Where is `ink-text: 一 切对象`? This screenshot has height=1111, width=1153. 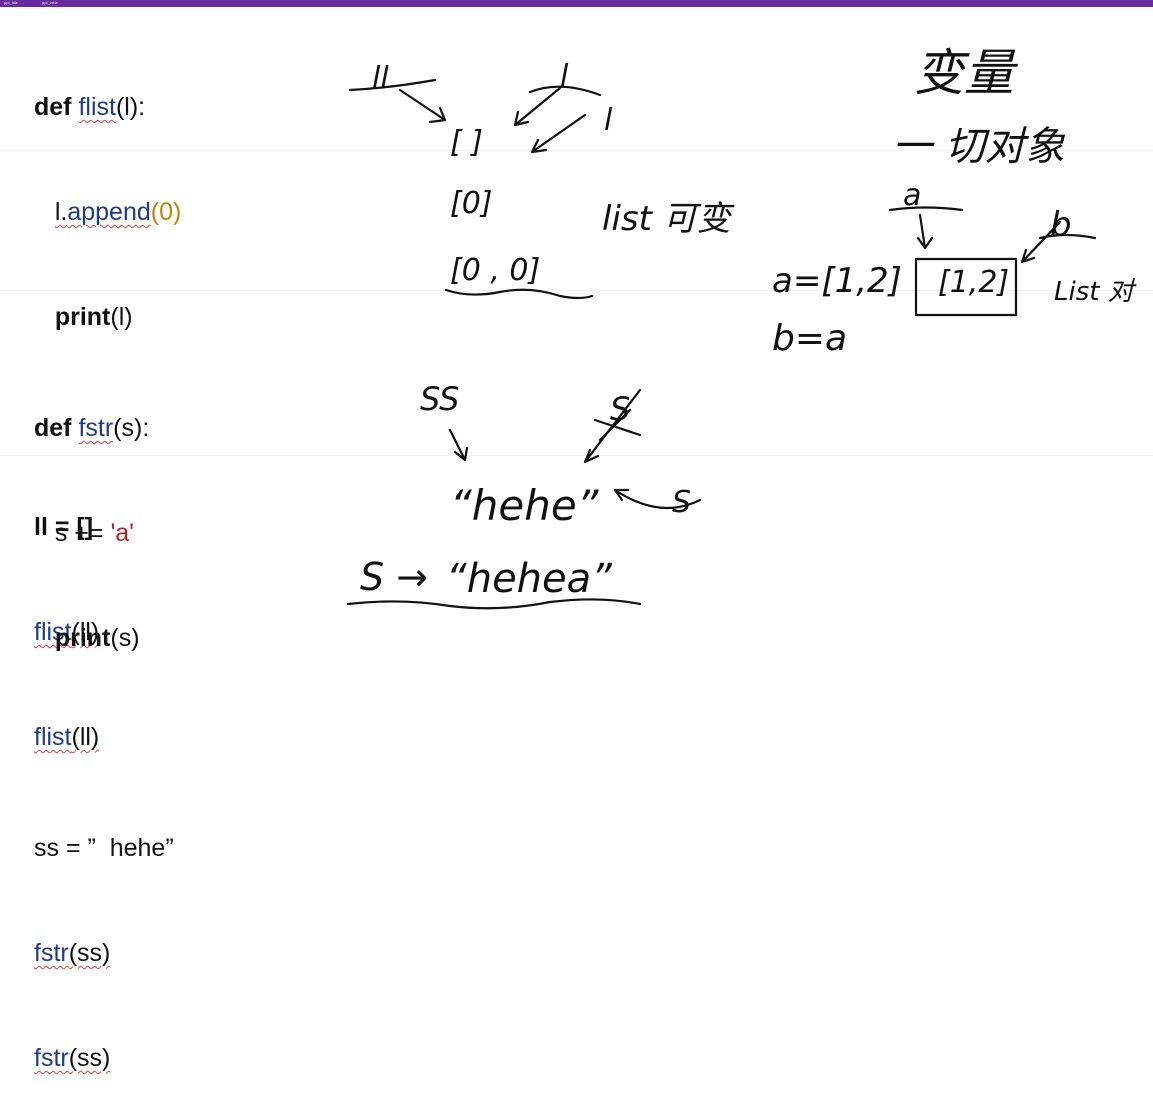 ink-text: 一 切对象 is located at coordinates (979, 147).